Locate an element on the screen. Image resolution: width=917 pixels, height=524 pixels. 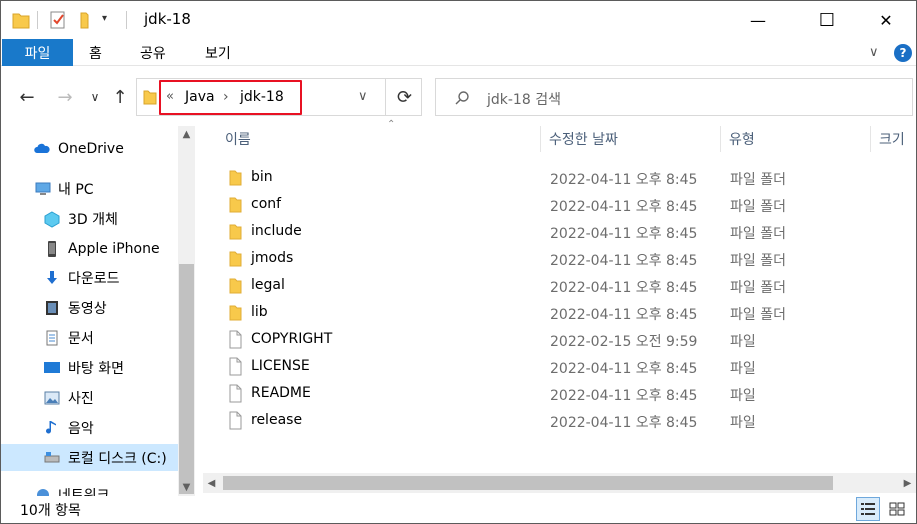
sidebar-item-label: Apple iPhone is located at coordinates (114, 248).